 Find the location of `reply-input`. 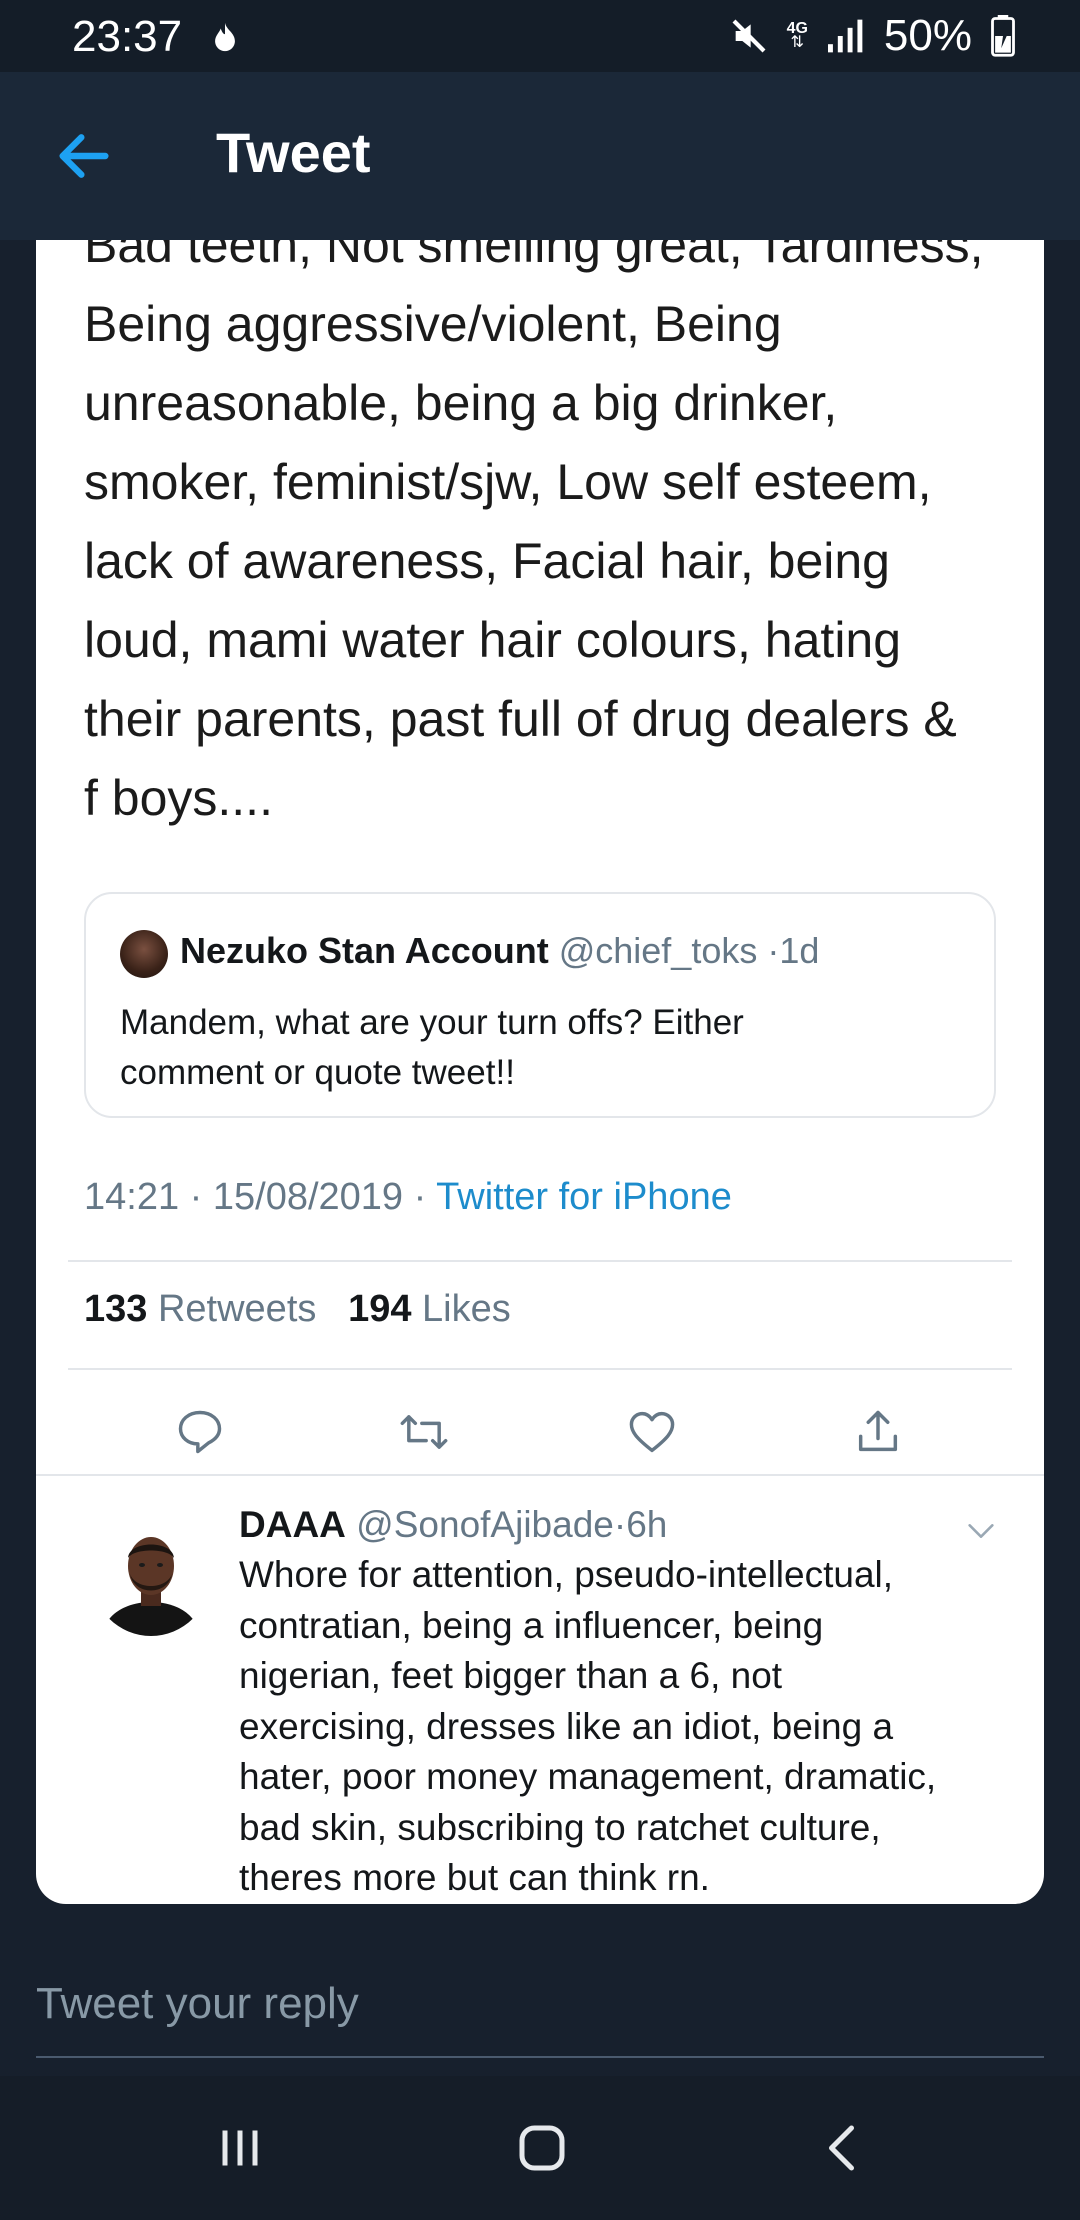

reply-input is located at coordinates (540, 2004).